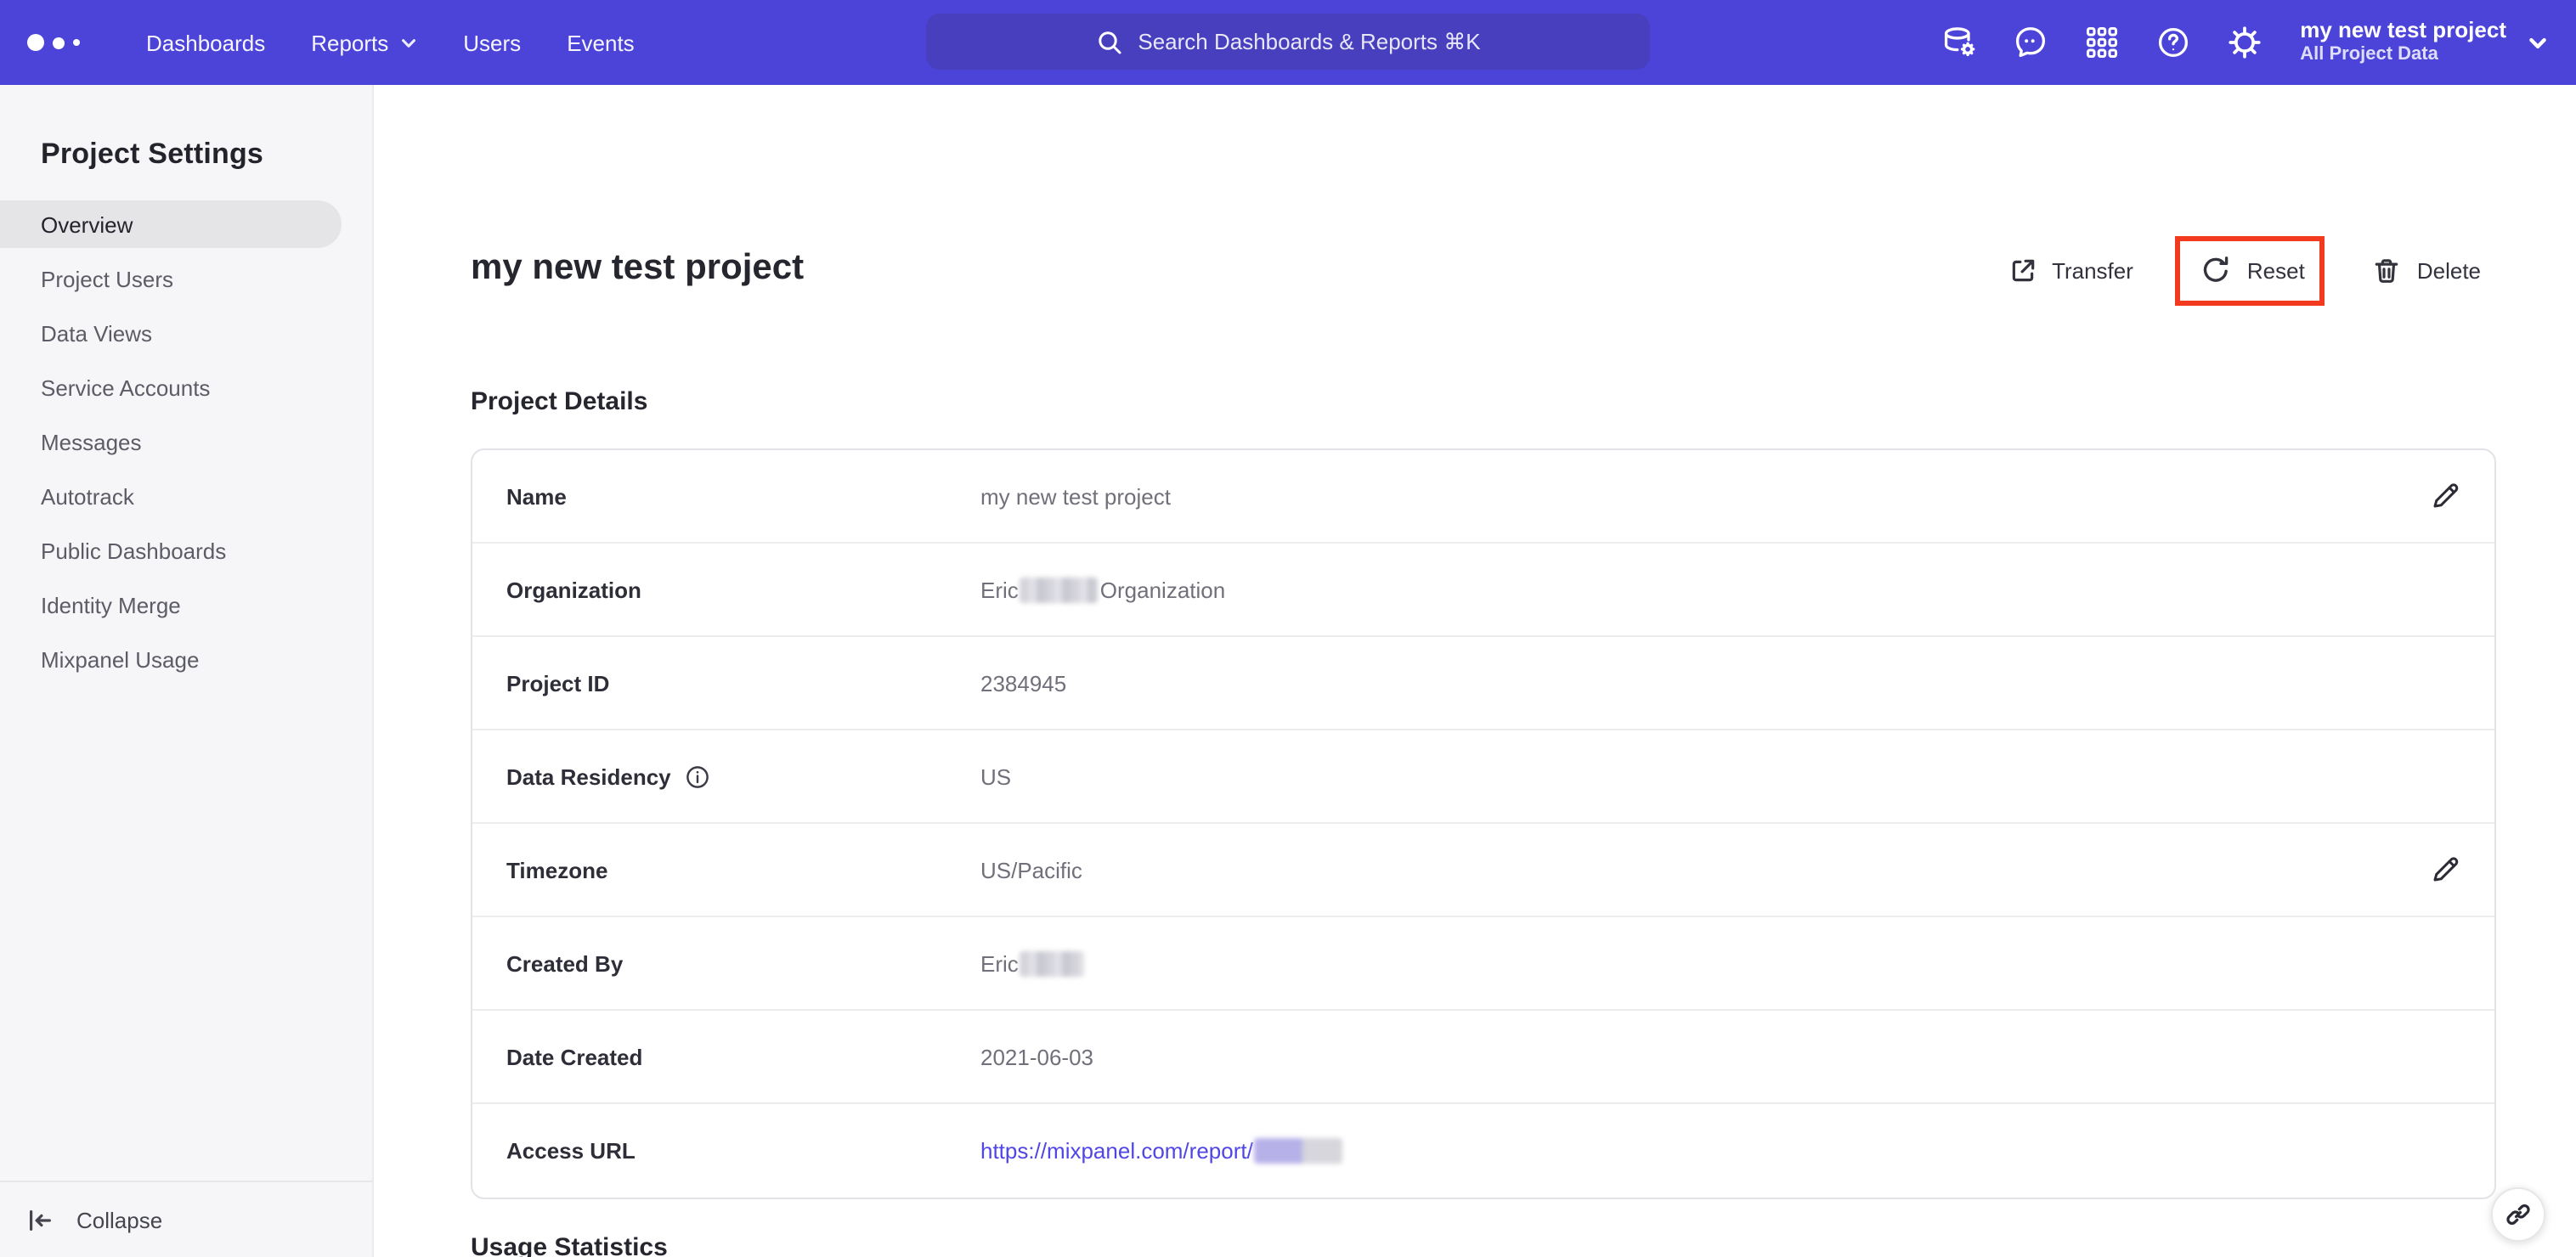 The image size is (2576, 1257). I want to click on project-actions: Transfer Reset Delete, so click(2244, 271).